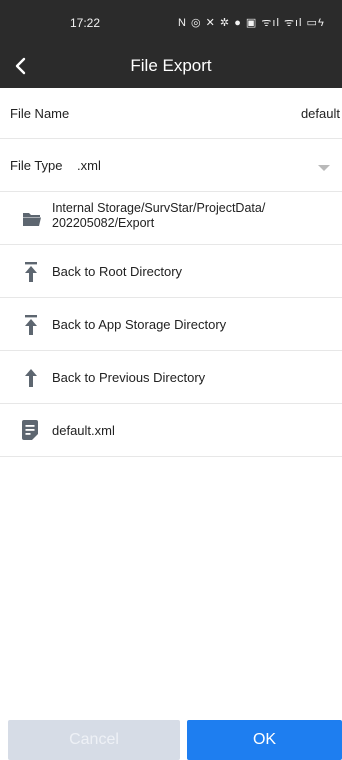  I want to click on list-item-label: Back to App Storage Directory, so click(139, 324).